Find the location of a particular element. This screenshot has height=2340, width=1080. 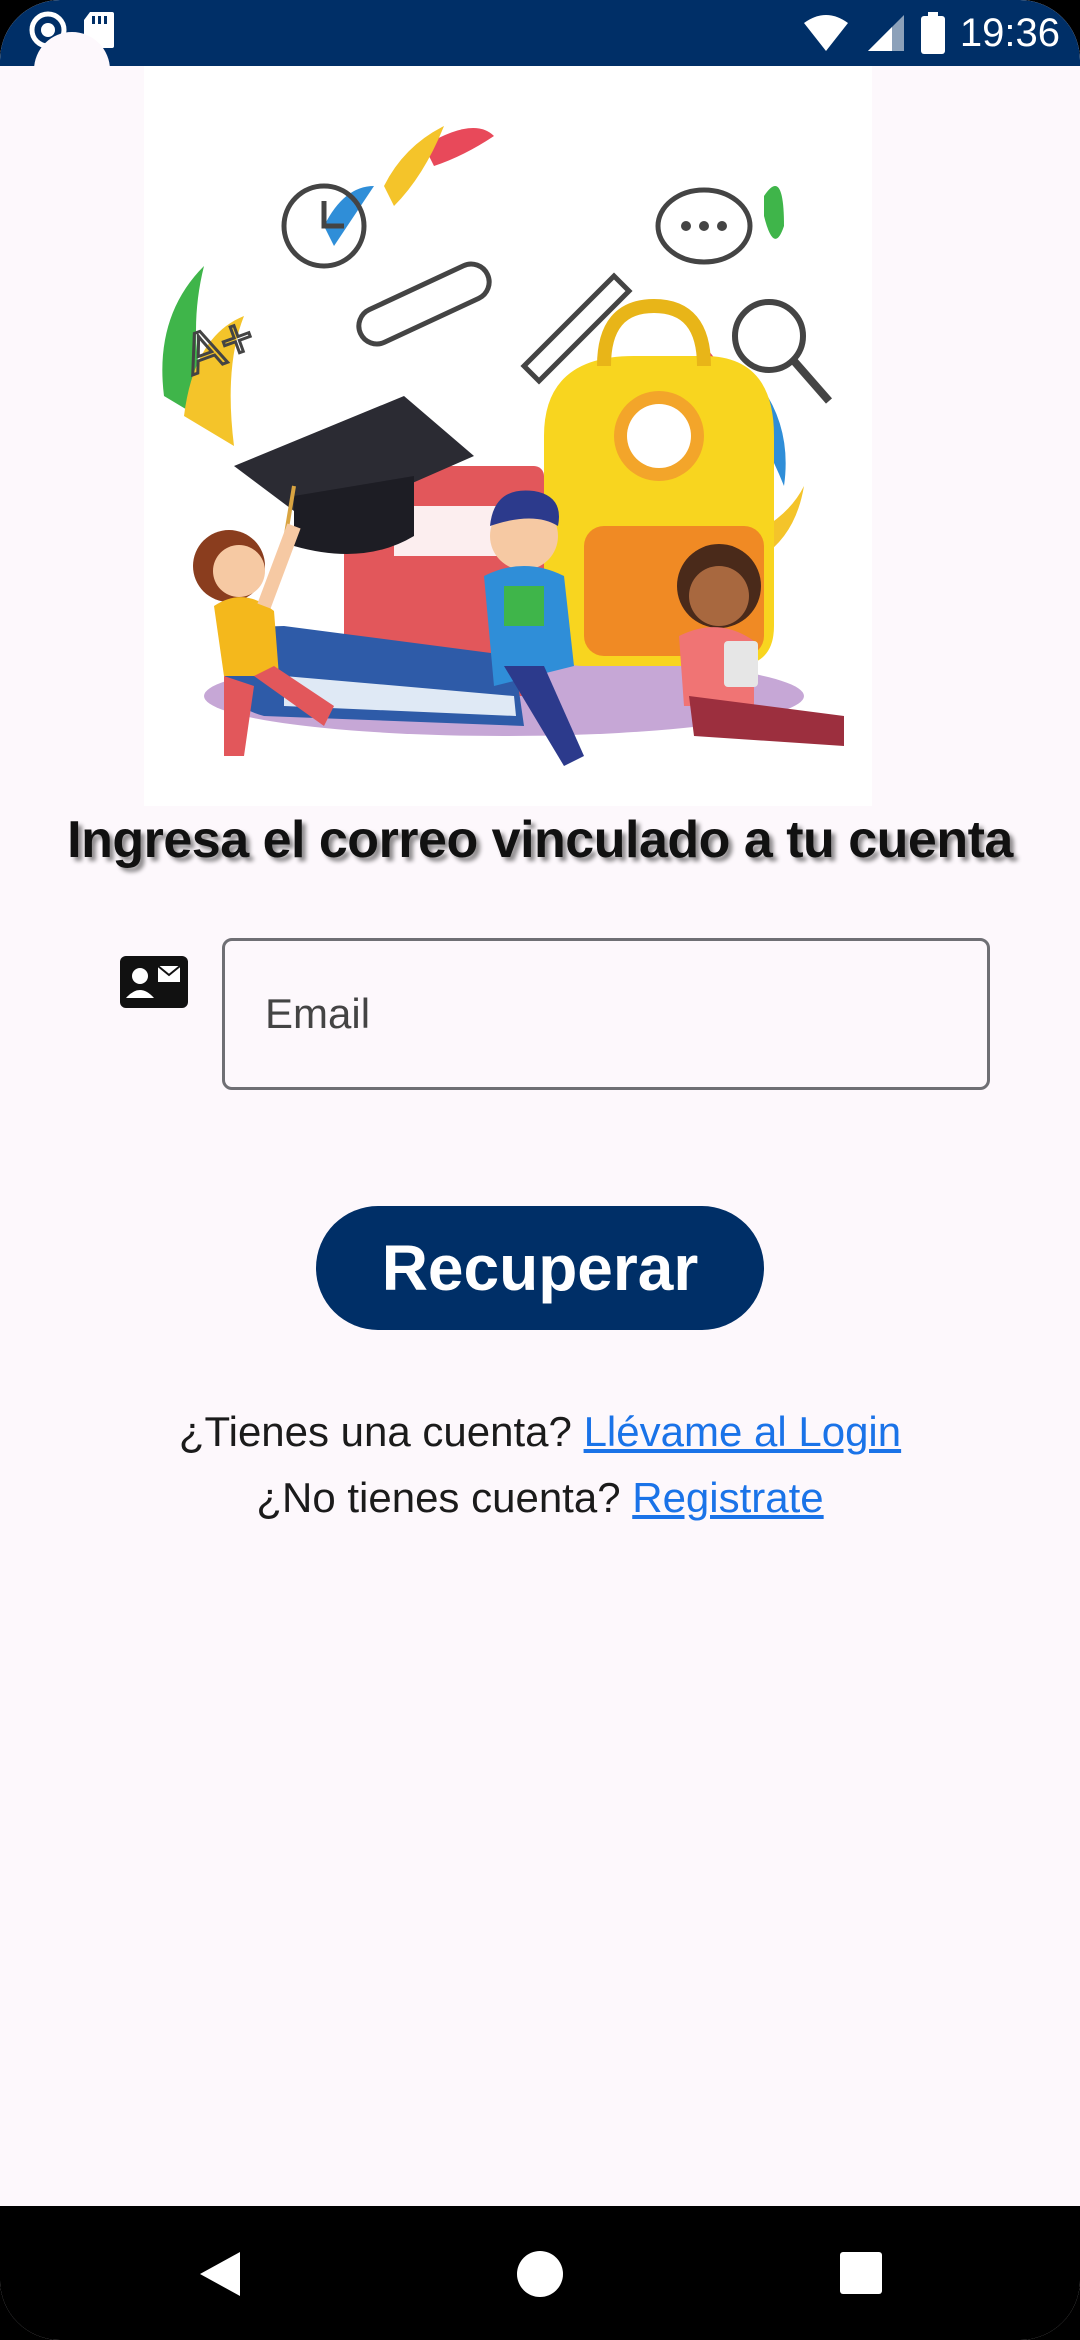

home-icon is located at coordinates (540, 2274).